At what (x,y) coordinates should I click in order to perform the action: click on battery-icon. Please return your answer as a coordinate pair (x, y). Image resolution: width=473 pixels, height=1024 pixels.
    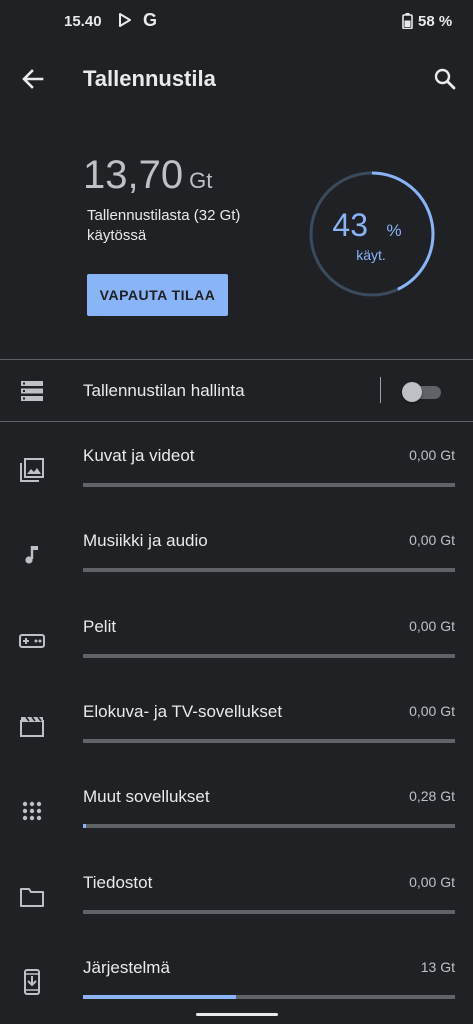
    Looking at the image, I should click on (407, 23).